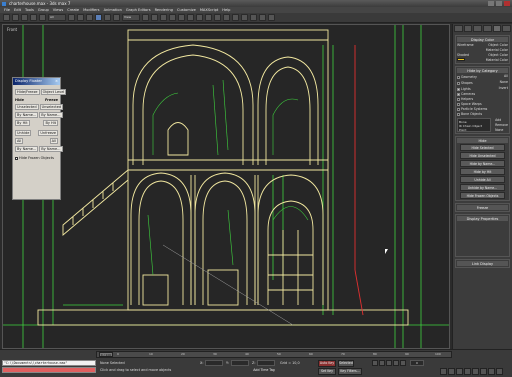  Describe the element at coordinates (491, 371) in the screenshot. I see `arc-rotate-icon` at that location.